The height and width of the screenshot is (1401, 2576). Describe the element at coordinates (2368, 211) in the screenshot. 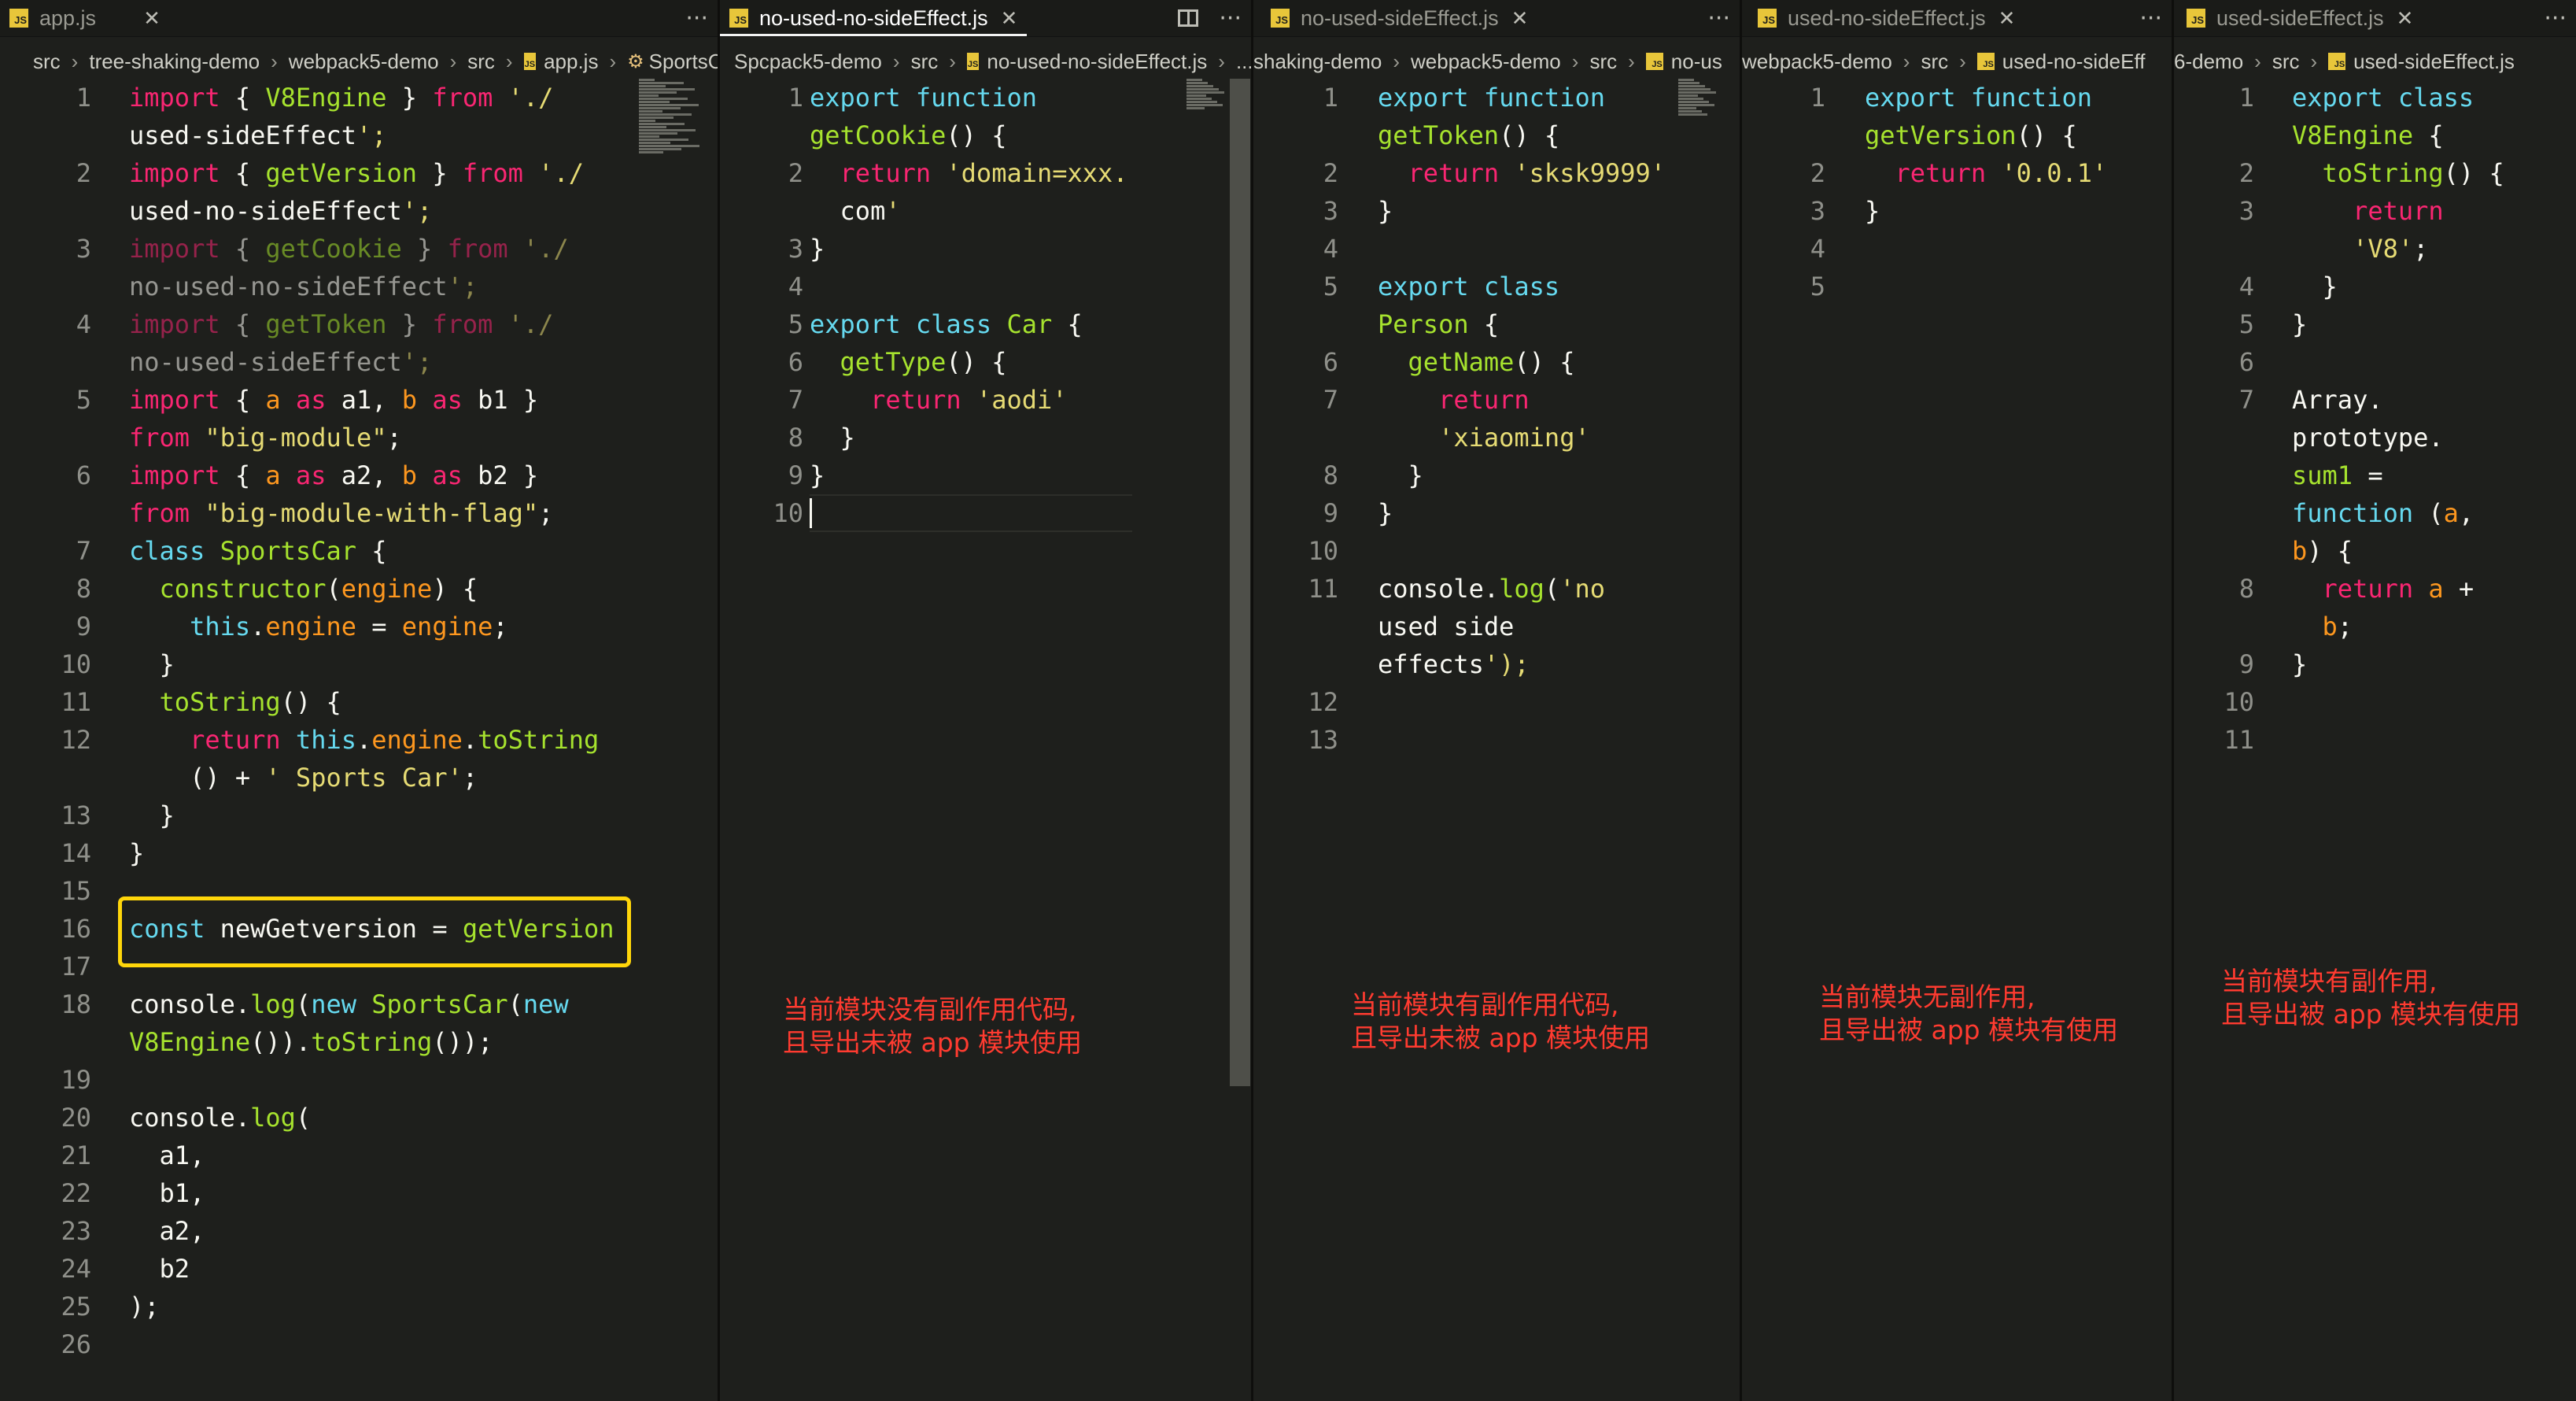

I see `code-line: return` at that location.